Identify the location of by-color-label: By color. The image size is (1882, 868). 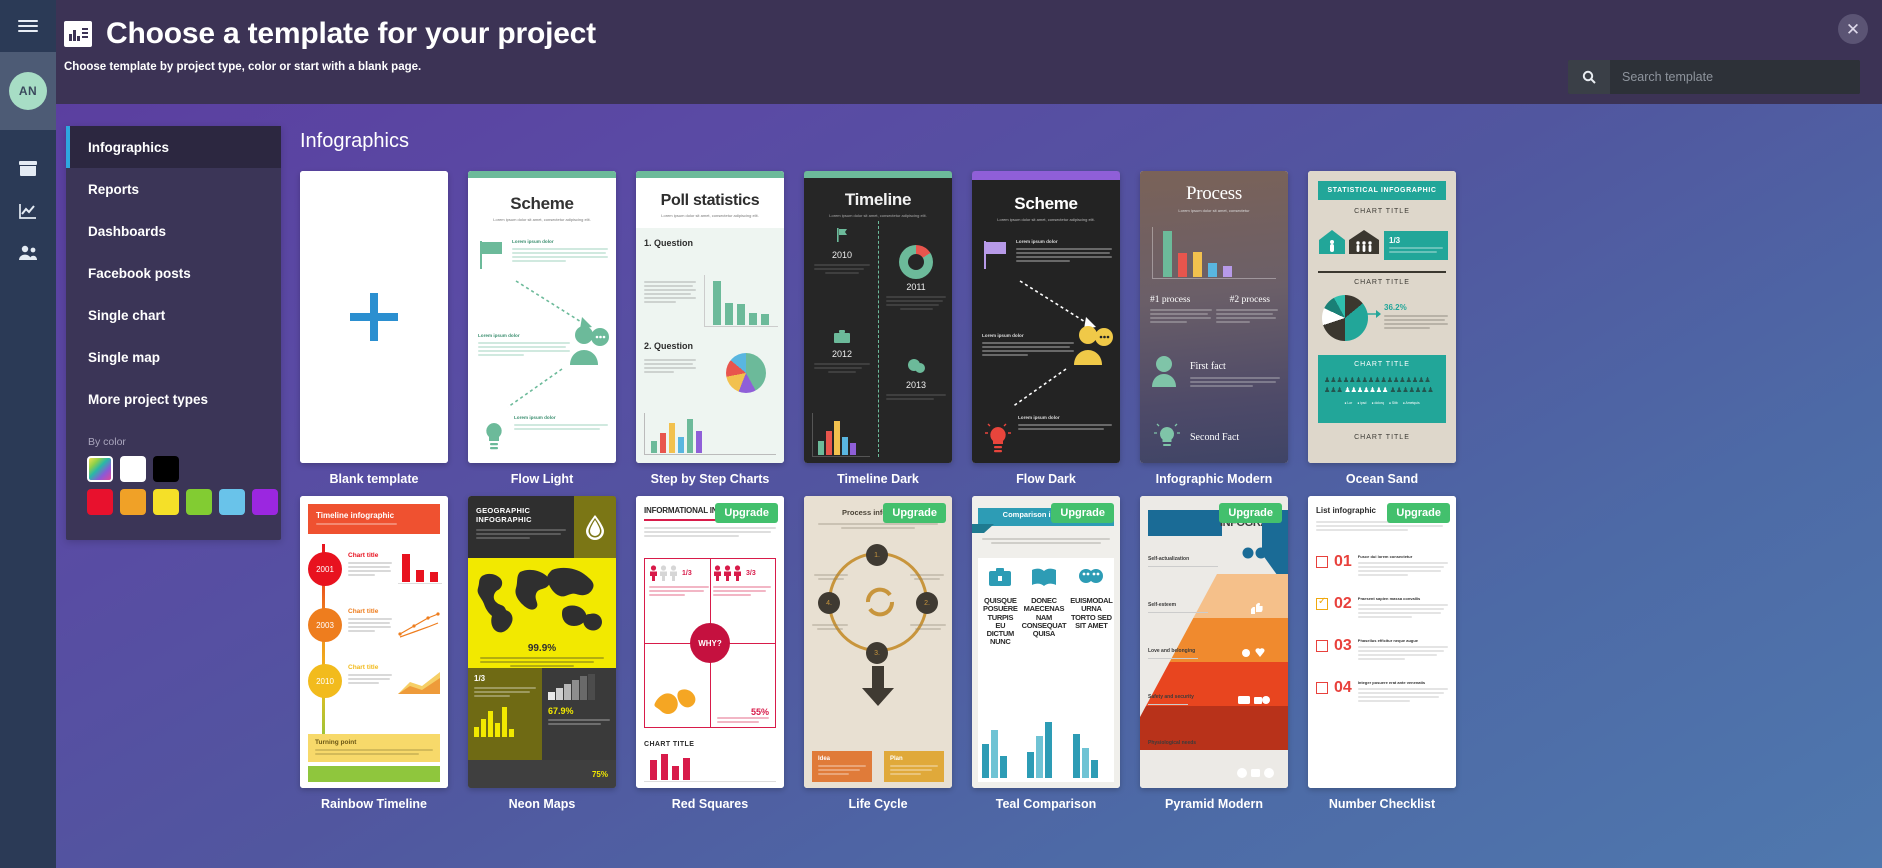
(107, 442).